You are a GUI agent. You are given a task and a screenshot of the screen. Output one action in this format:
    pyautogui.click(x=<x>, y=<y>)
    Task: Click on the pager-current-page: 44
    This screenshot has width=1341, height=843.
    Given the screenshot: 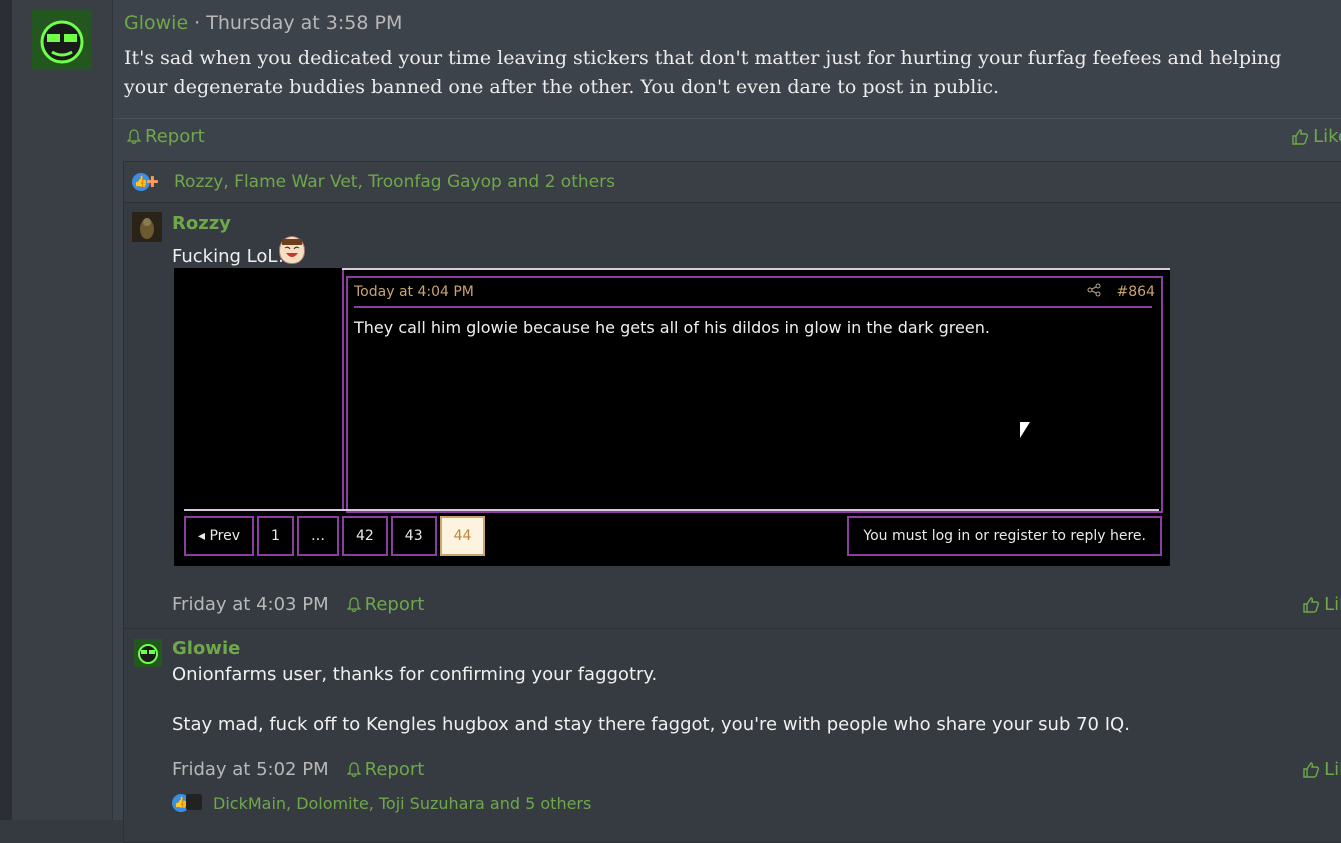 What is the action you would take?
    pyautogui.click(x=462, y=536)
    